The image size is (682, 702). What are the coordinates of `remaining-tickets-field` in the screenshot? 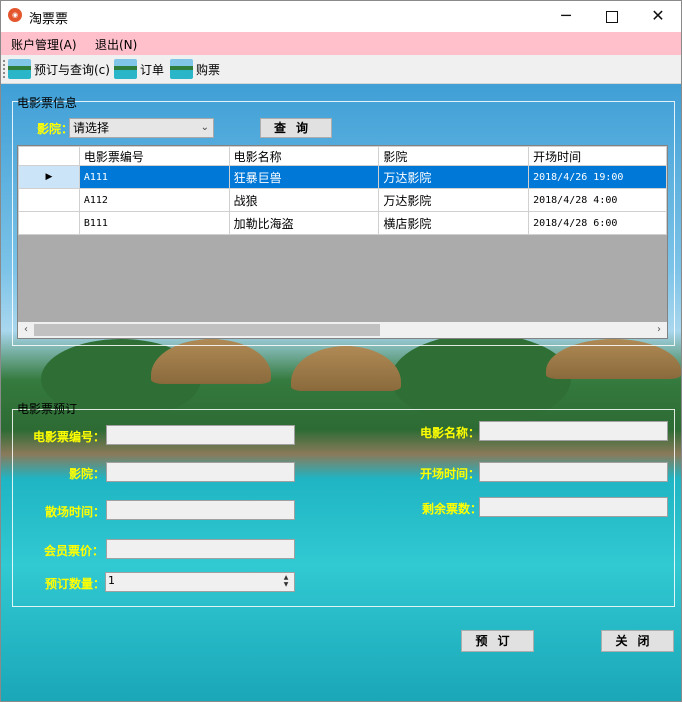 It's located at (573, 507).